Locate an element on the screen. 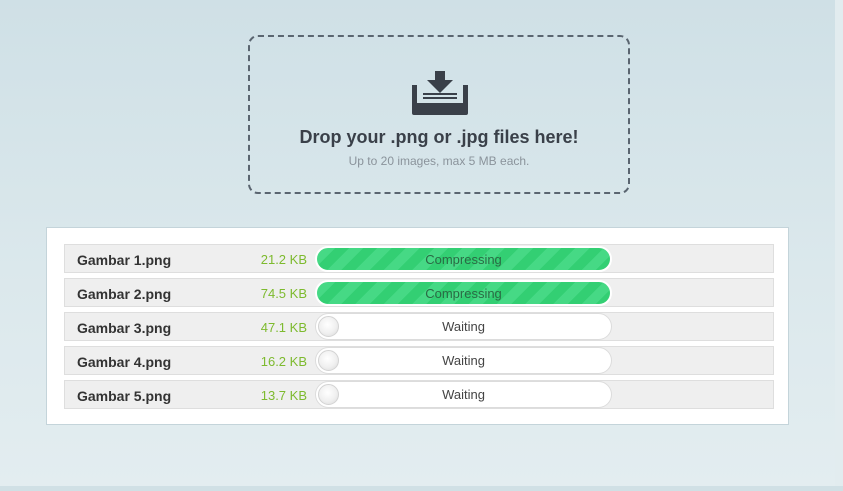  file-name: Gambar 3.png is located at coordinates (124, 328).